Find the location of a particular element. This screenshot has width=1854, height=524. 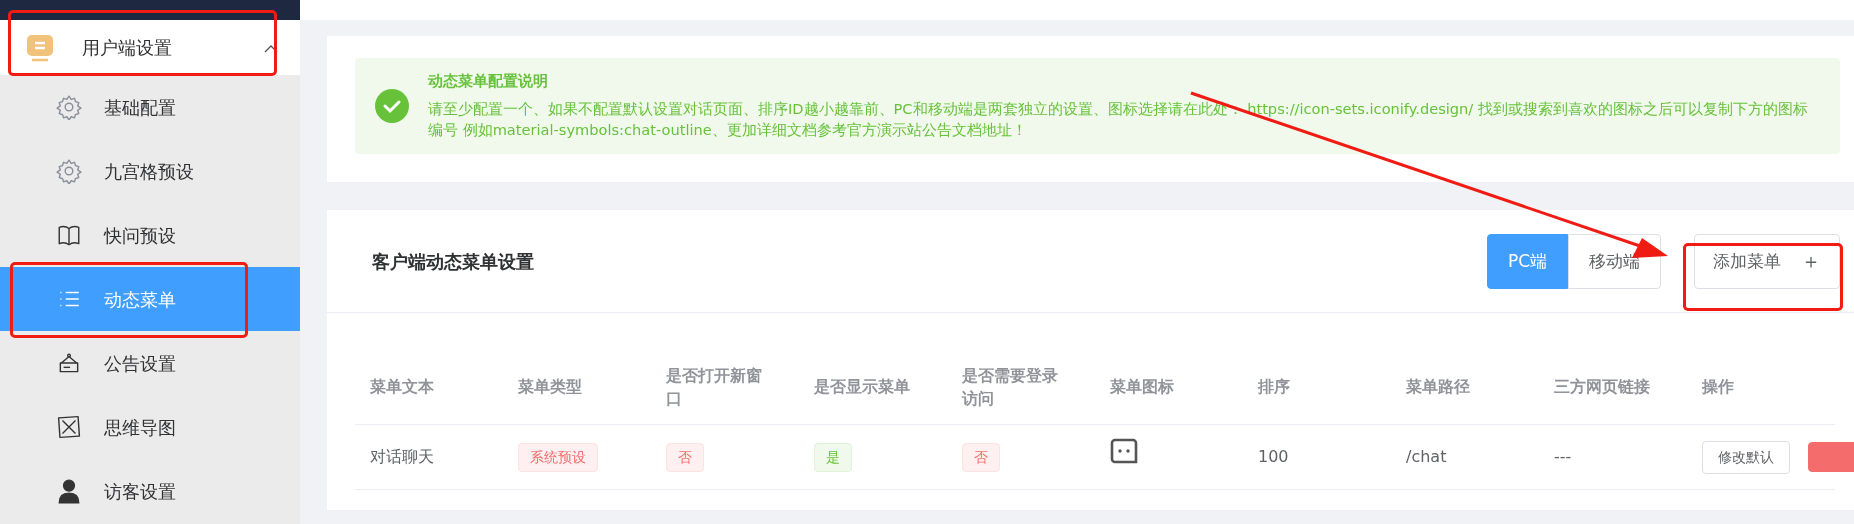

column-header: 三方网页链接 is located at coordinates (1613, 387).